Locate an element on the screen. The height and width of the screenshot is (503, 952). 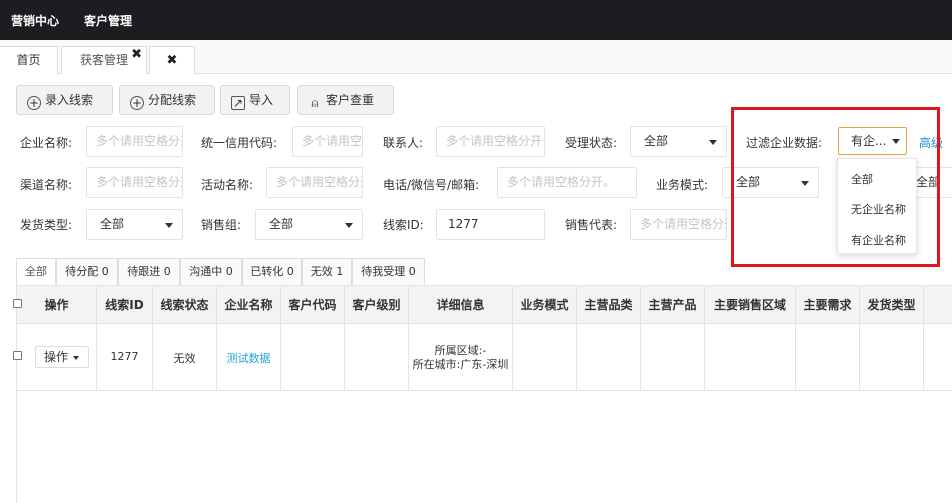
cell-company-name: 测试数据 is located at coordinates (249, 357).